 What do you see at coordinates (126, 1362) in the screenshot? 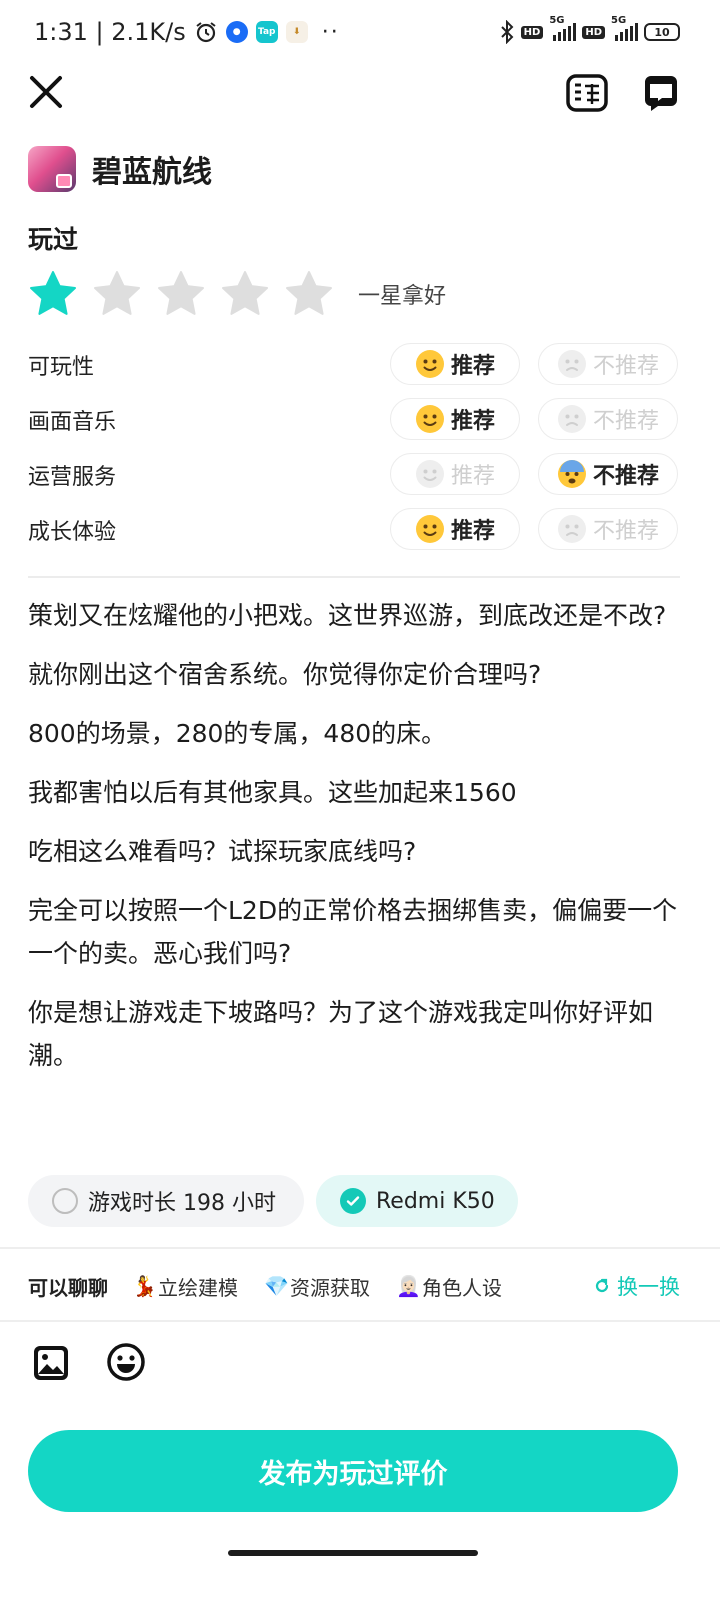
I see `smile-icon` at bounding box center [126, 1362].